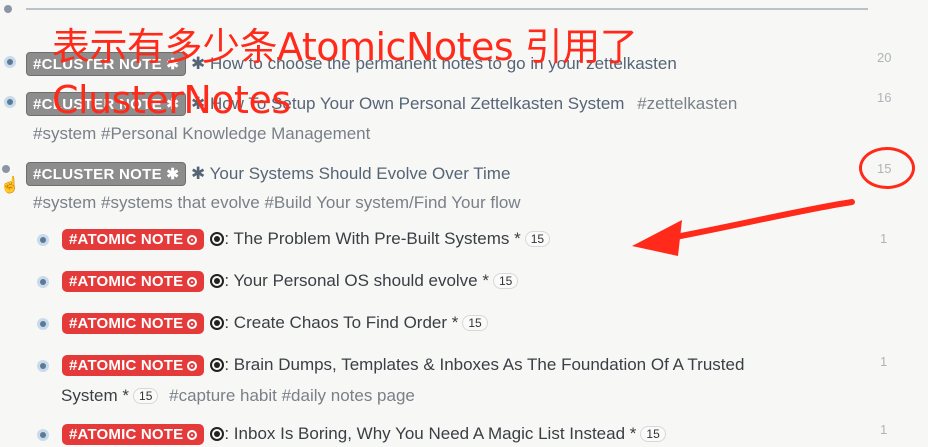 The height and width of the screenshot is (447, 928). I want to click on reference-count: 20, so click(884, 57).